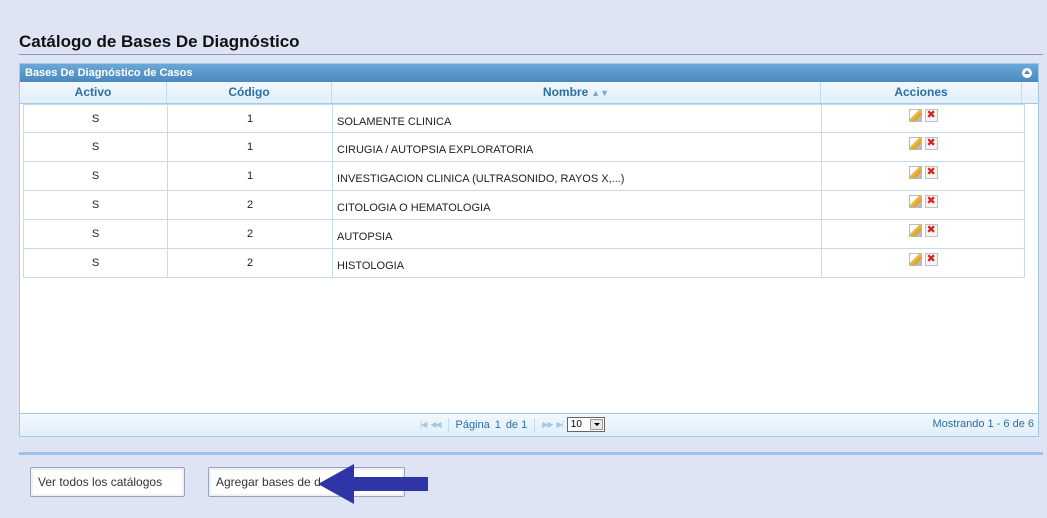 The width and height of the screenshot is (1047, 518). I want to click on sort-icon: ▲▼, so click(600, 93).